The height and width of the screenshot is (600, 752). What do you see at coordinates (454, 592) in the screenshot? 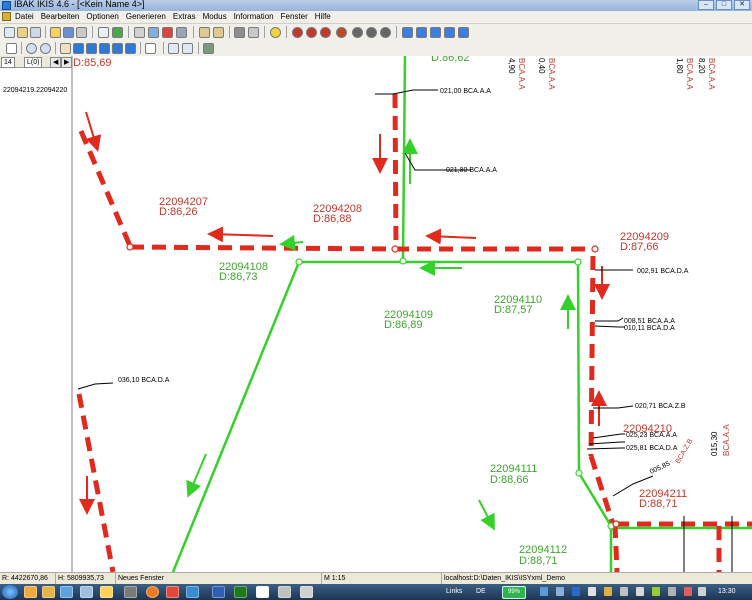
I see `toolbar-links-label: Links` at bounding box center [454, 592].